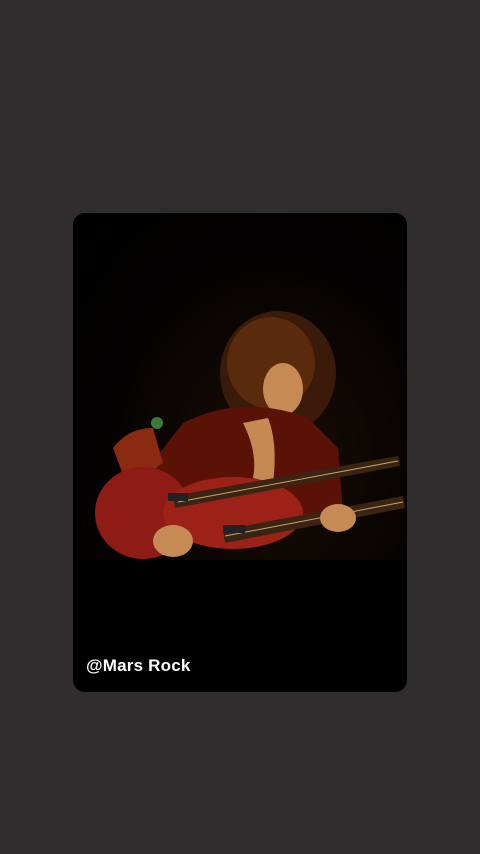 This screenshot has width=480, height=854. Describe the element at coordinates (283, 389) in the screenshot. I see `face-shape` at that location.